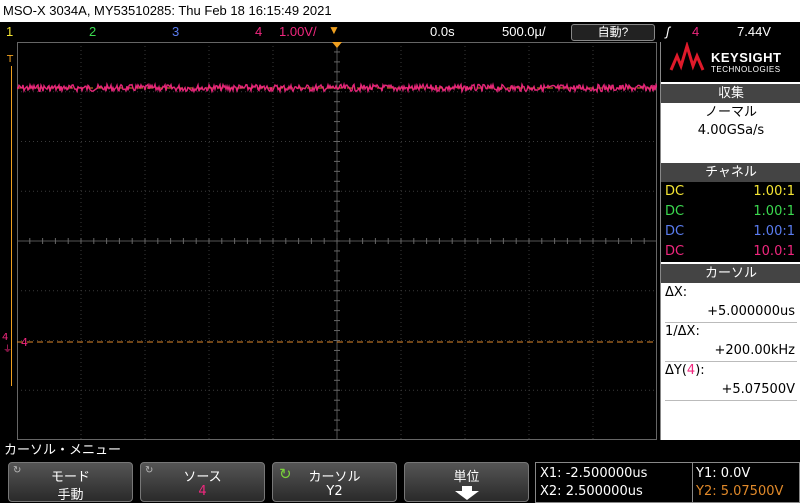 Image resolution: width=800 pixels, height=503 pixels. I want to click on source-softkey-value: 4, so click(202, 491).